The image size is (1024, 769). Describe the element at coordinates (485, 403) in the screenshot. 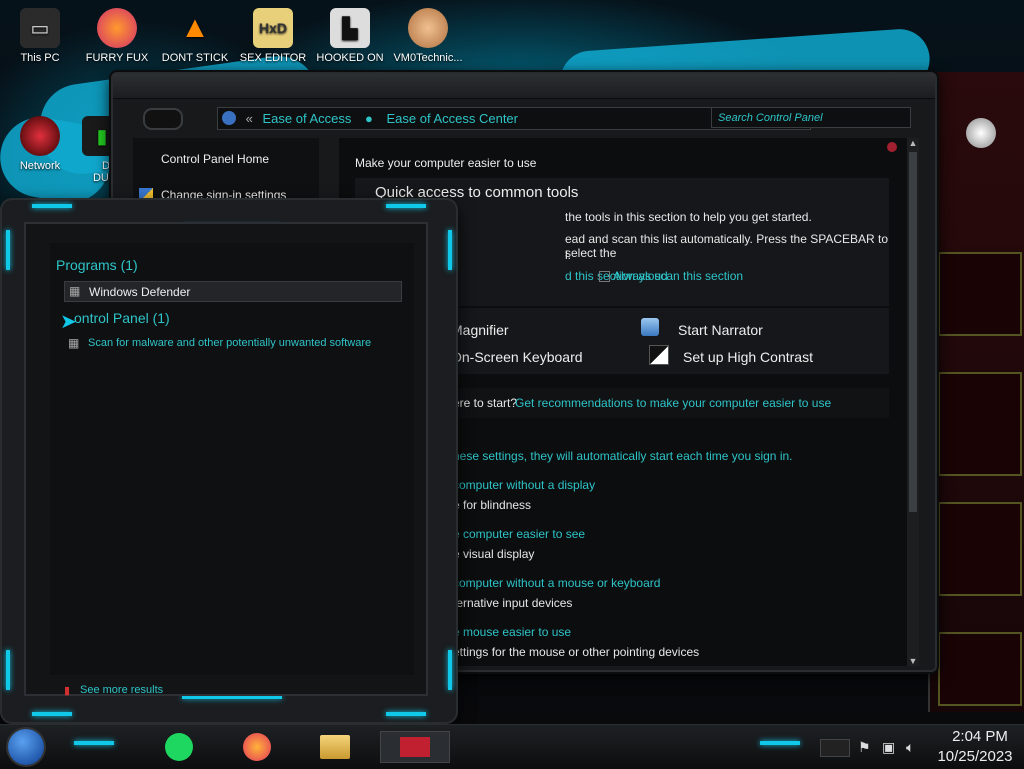

I see `not-sure-text: ere to start?` at that location.